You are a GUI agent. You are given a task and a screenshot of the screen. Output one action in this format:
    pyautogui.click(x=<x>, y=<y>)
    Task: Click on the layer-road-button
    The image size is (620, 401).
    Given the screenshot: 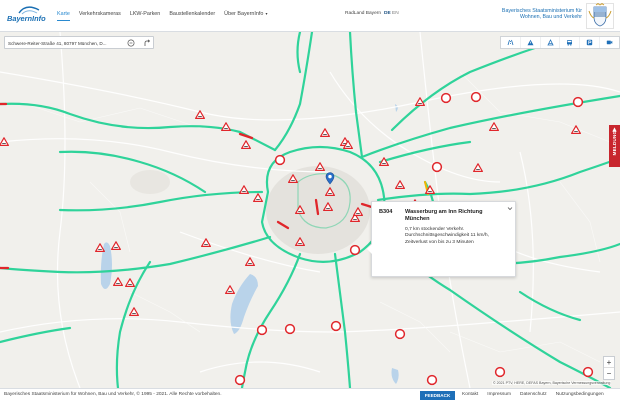 What is the action you would take?
    pyautogui.click(x=511, y=42)
    